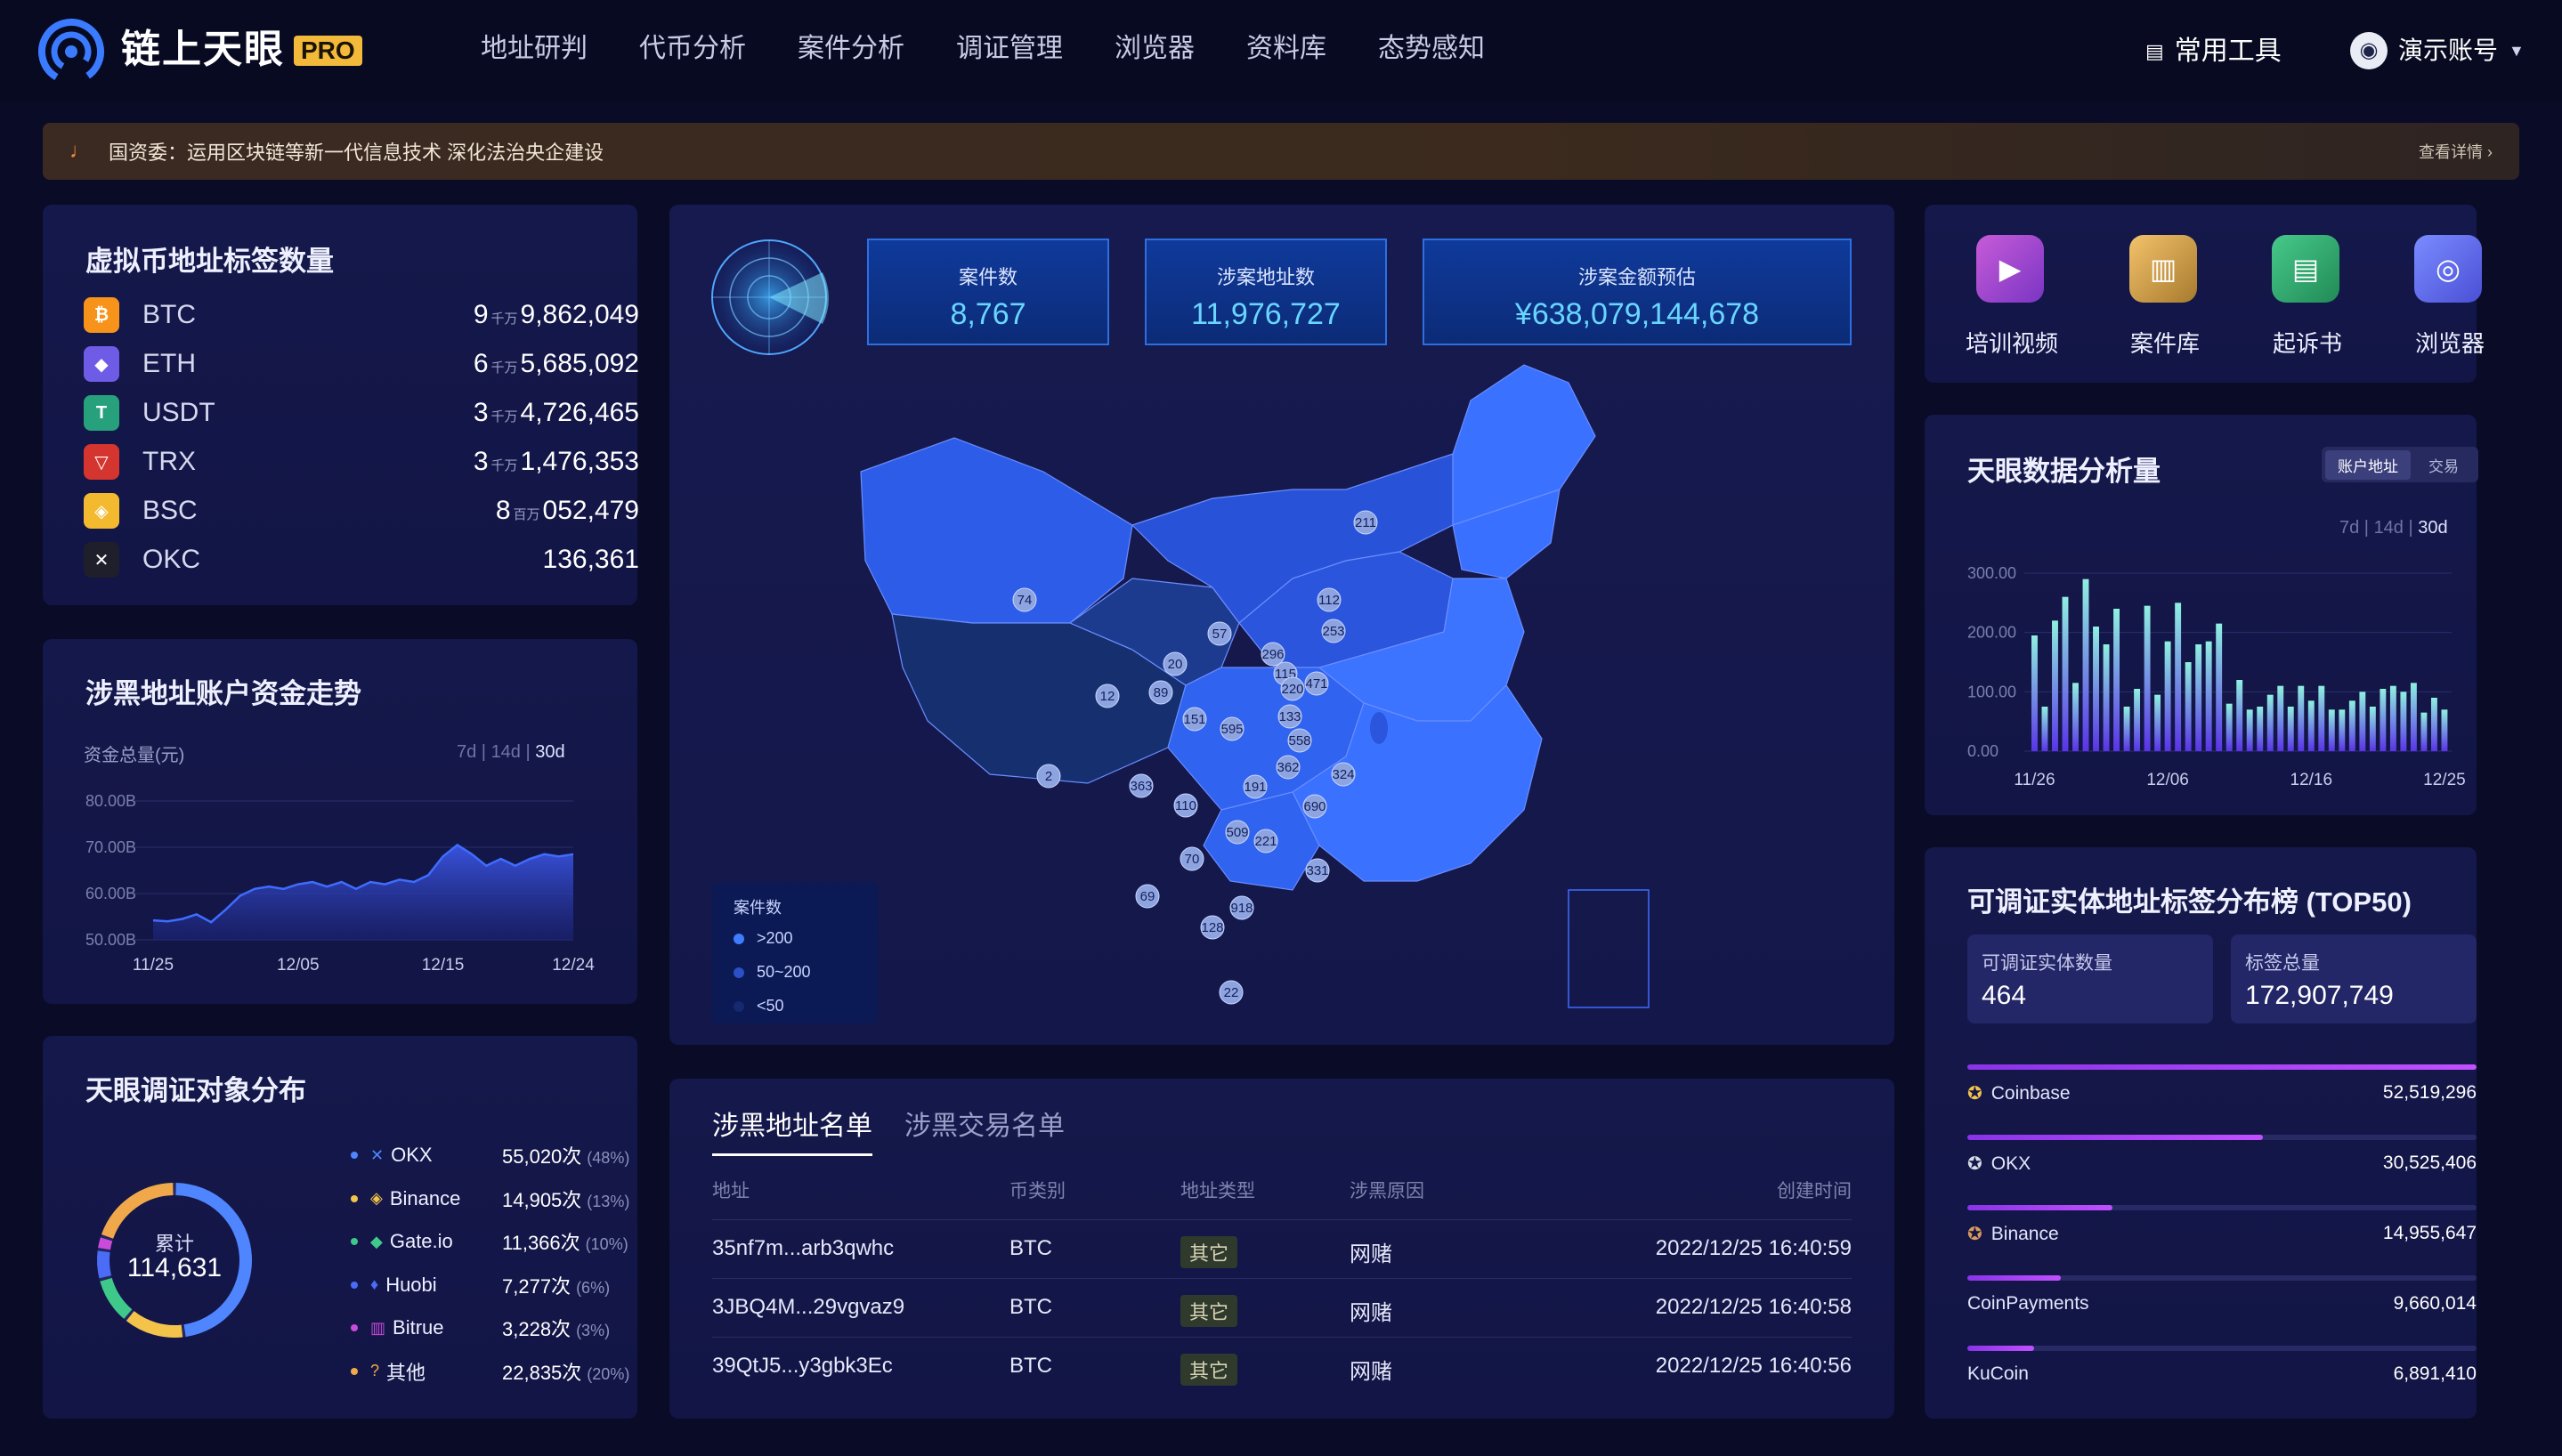  What do you see at coordinates (2222, 1236) in the screenshot?
I see `rank-row: ✪ Binance 14,955,647` at bounding box center [2222, 1236].